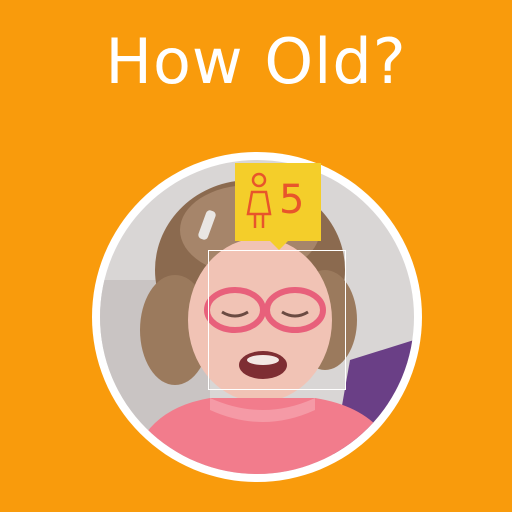 This screenshot has width=512, height=512. I want to click on age-badge-pointer, so click(279, 245).